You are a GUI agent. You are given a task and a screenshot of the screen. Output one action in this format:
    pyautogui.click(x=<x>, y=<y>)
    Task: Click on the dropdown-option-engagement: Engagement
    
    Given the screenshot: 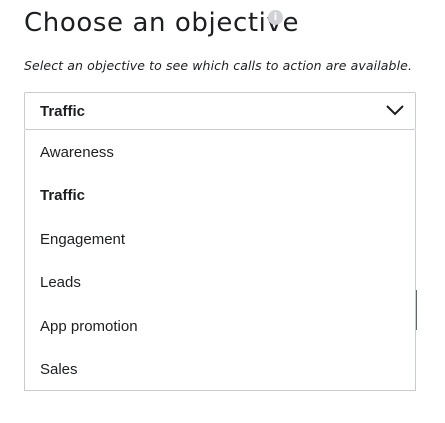 What is the action you would take?
    pyautogui.click(x=82, y=239)
    